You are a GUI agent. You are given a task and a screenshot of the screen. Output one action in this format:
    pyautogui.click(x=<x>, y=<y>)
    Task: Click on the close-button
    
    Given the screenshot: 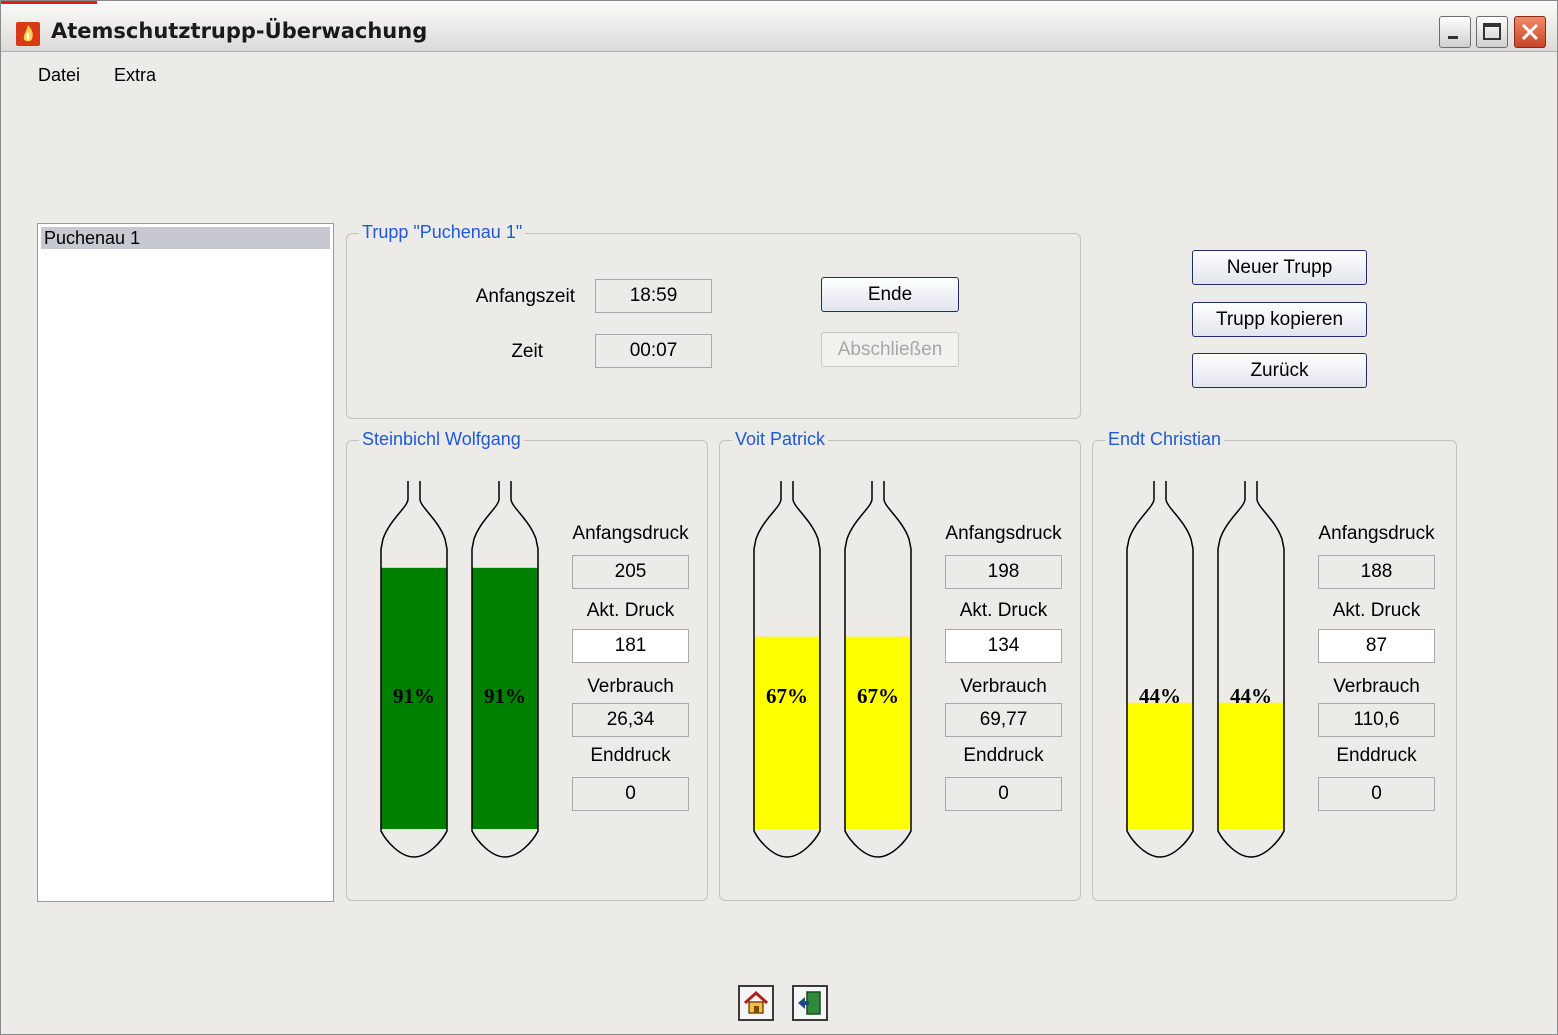 What is the action you would take?
    pyautogui.click(x=1530, y=32)
    